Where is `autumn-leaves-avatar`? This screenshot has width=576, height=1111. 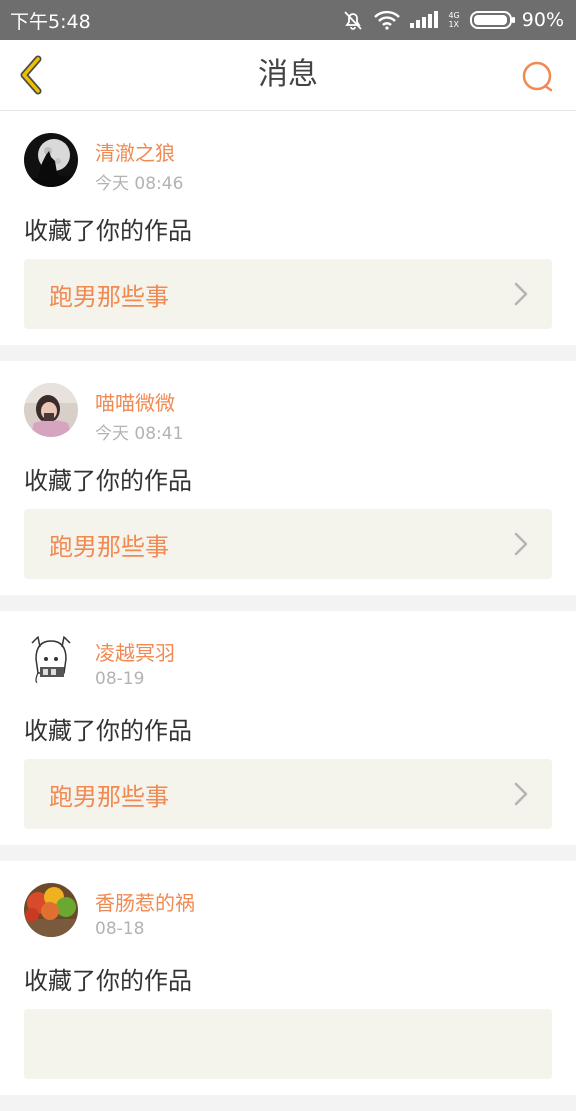
autumn-leaves-avatar is located at coordinates (51, 910).